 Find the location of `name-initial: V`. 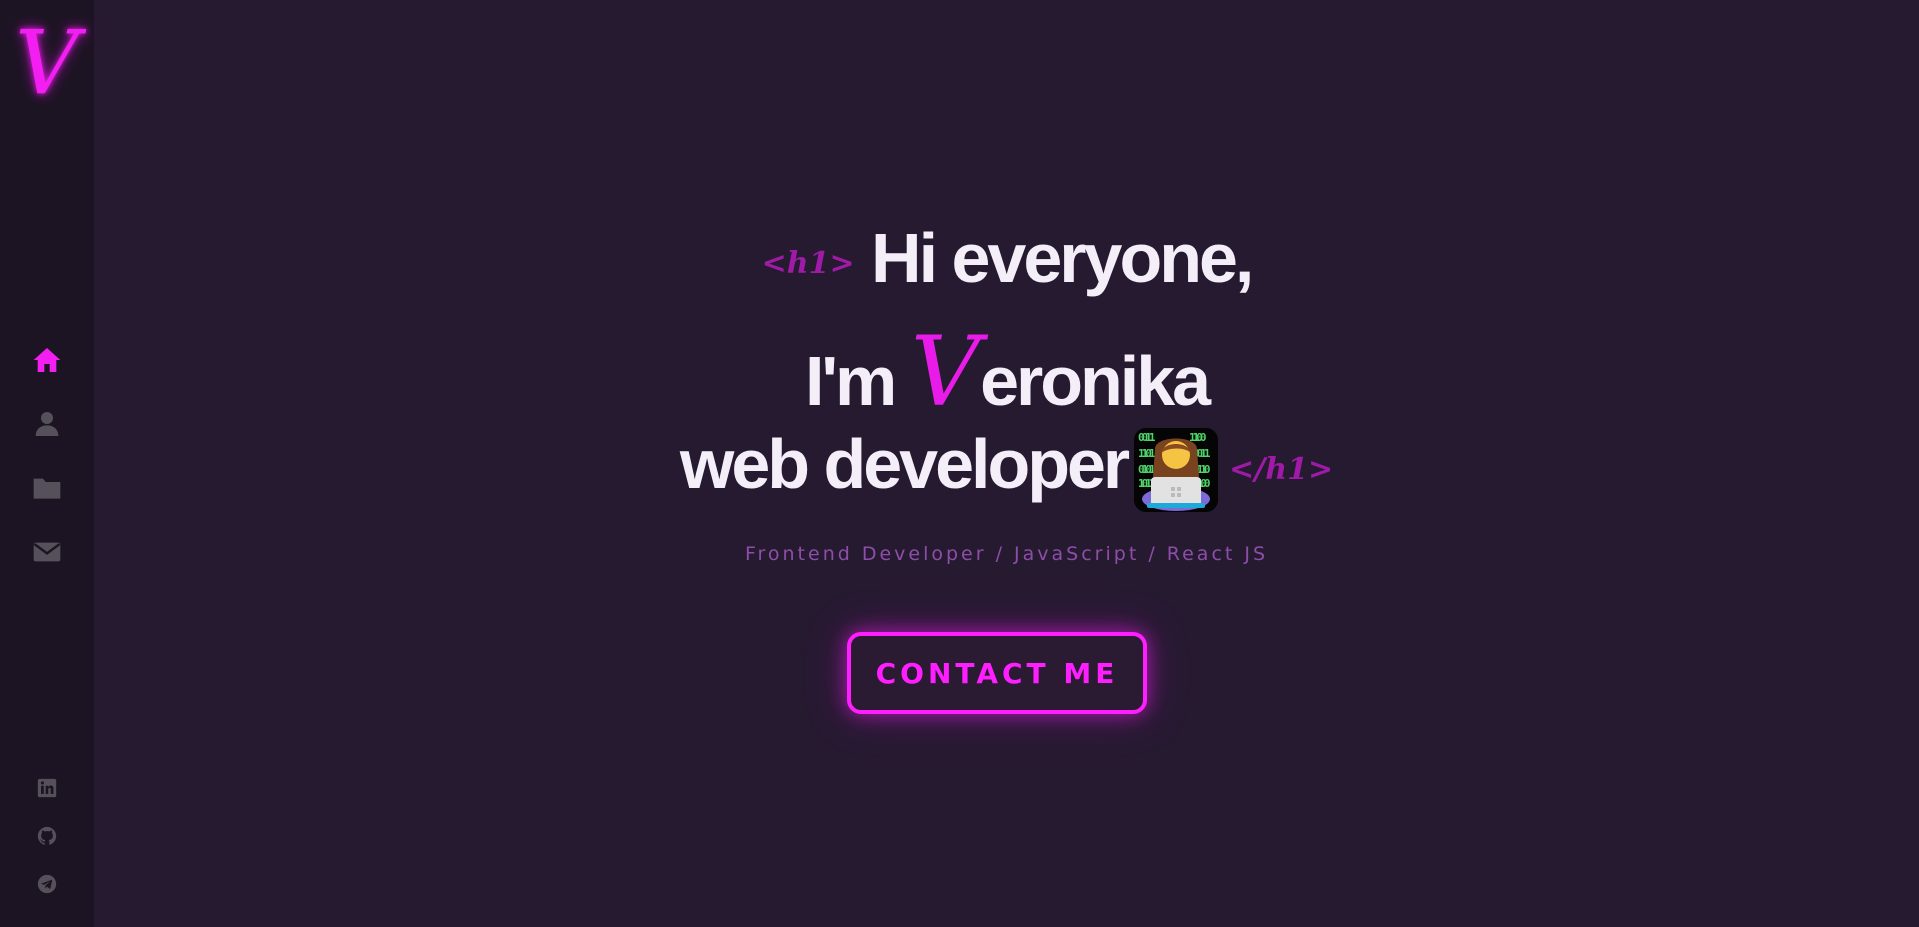

name-initial: V is located at coordinates (945, 372).